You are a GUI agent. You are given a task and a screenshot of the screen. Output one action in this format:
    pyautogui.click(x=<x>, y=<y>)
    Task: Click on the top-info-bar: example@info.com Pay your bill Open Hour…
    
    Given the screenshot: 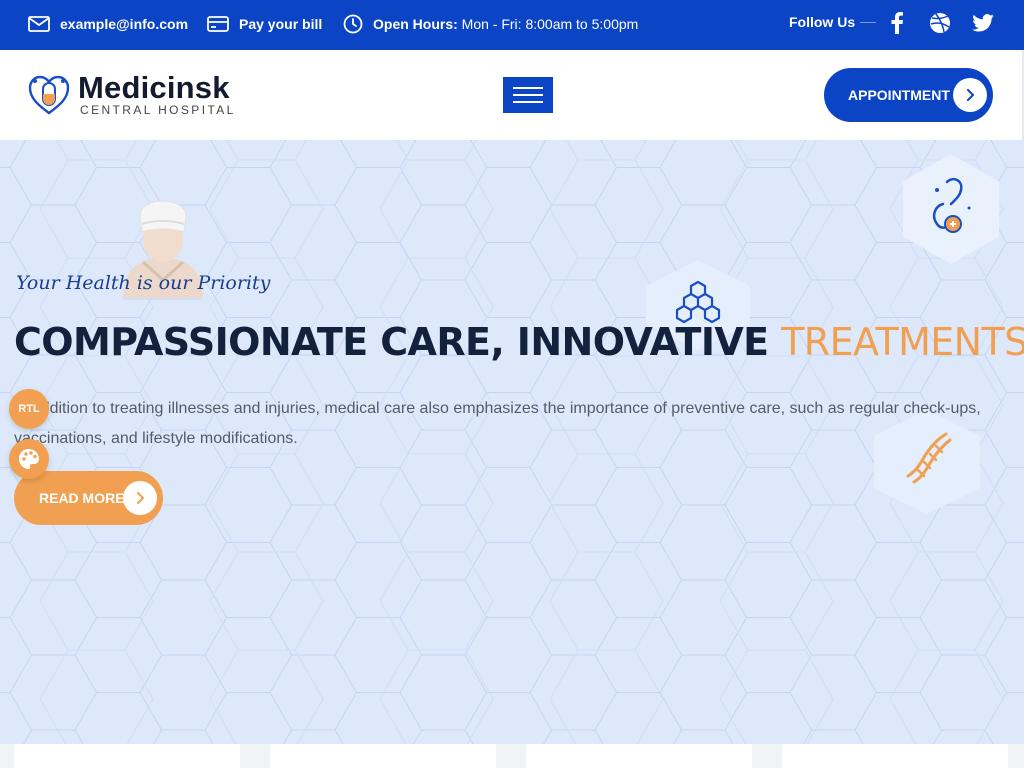 What is the action you would take?
    pyautogui.click(x=512, y=25)
    